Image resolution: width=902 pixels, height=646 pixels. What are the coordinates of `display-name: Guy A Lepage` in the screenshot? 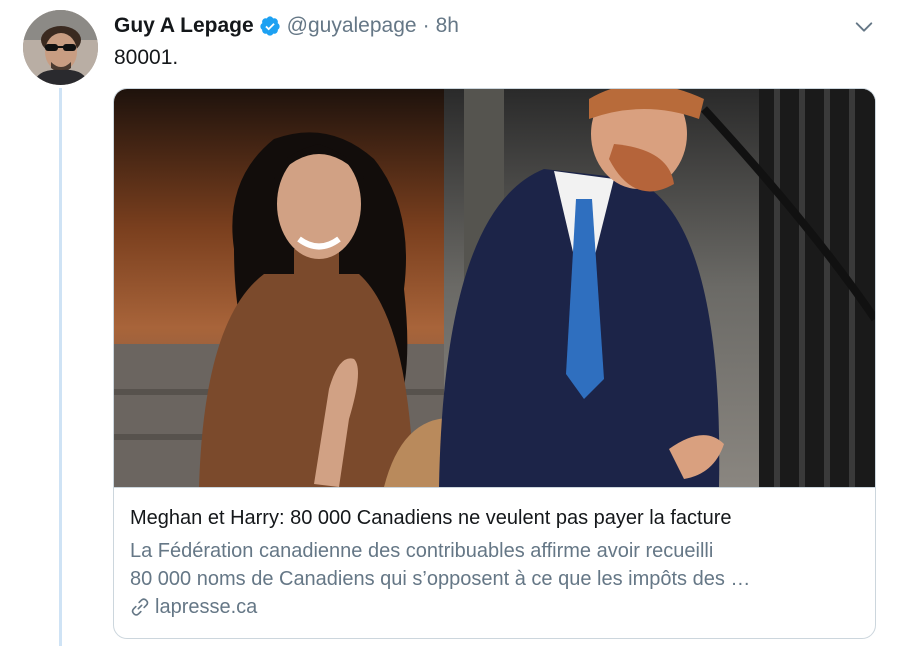 It's located at (184, 26).